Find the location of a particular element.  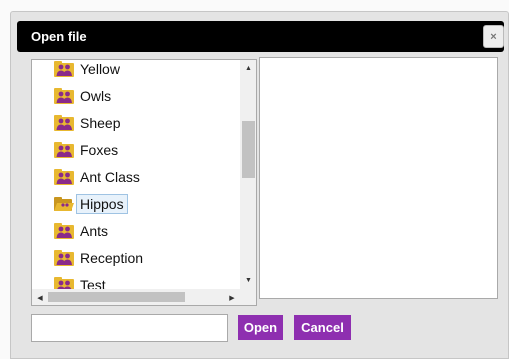

scroll-right-icon: ▶ is located at coordinates (232, 297).